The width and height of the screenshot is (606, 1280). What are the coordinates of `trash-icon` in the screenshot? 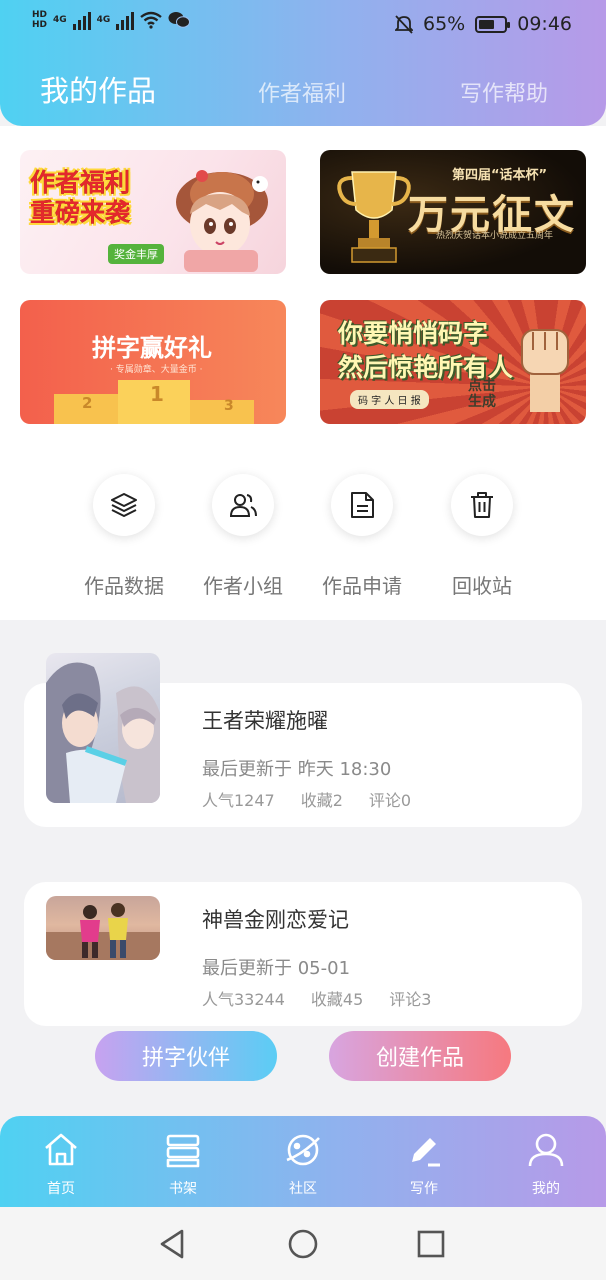 It's located at (482, 505).